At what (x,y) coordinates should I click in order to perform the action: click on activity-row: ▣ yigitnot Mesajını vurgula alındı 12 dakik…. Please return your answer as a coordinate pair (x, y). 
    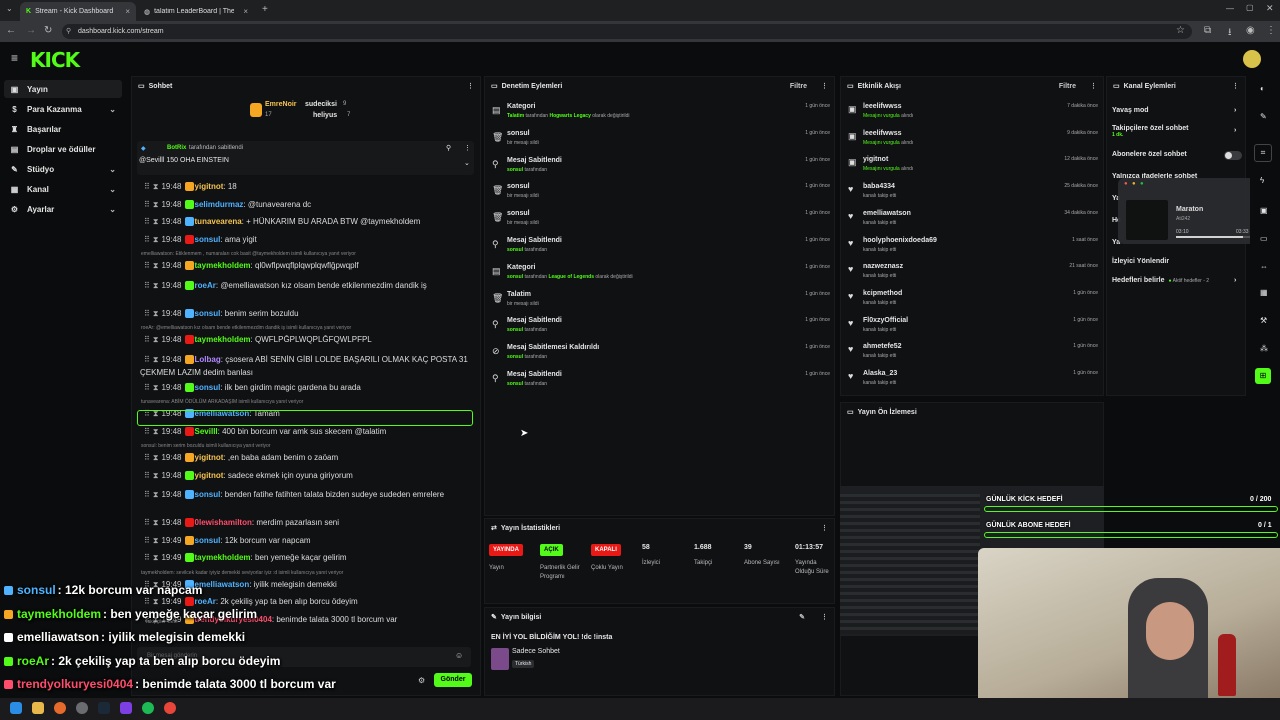
    Looking at the image, I should click on (972, 167).